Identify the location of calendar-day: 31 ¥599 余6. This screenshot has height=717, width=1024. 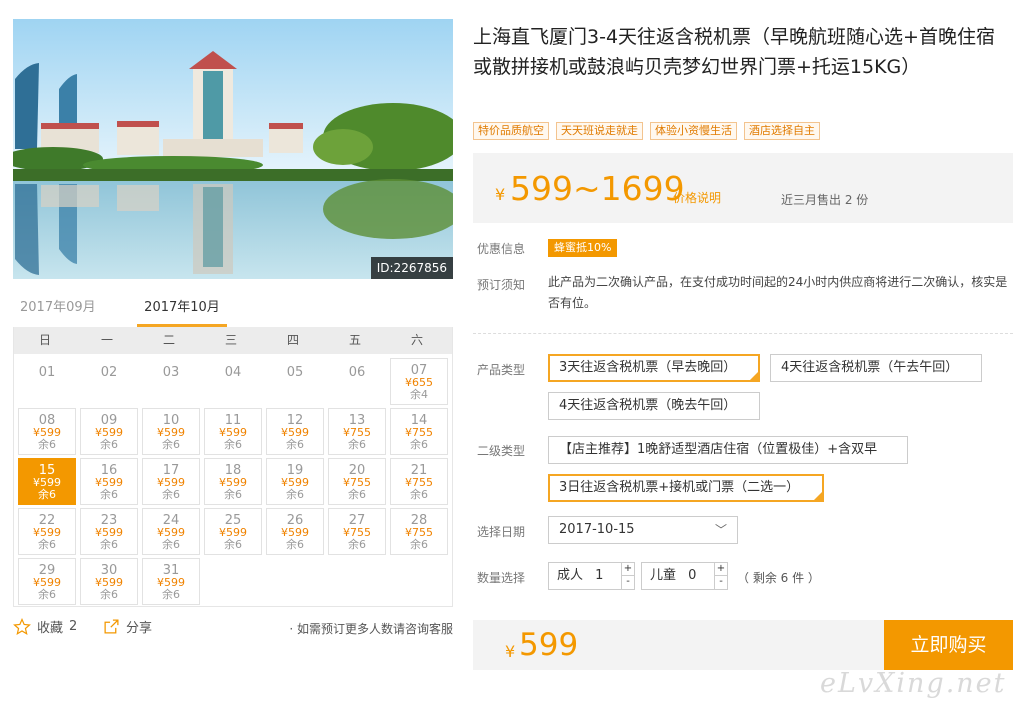
(171, 581).